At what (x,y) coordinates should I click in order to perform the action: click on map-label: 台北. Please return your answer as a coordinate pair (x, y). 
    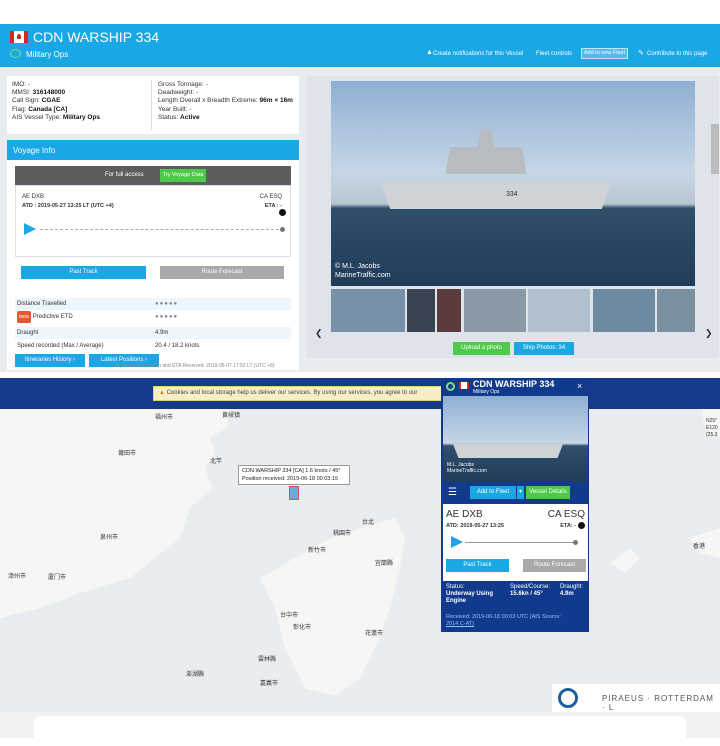
    Looking at the image, I should click on (368, 523).